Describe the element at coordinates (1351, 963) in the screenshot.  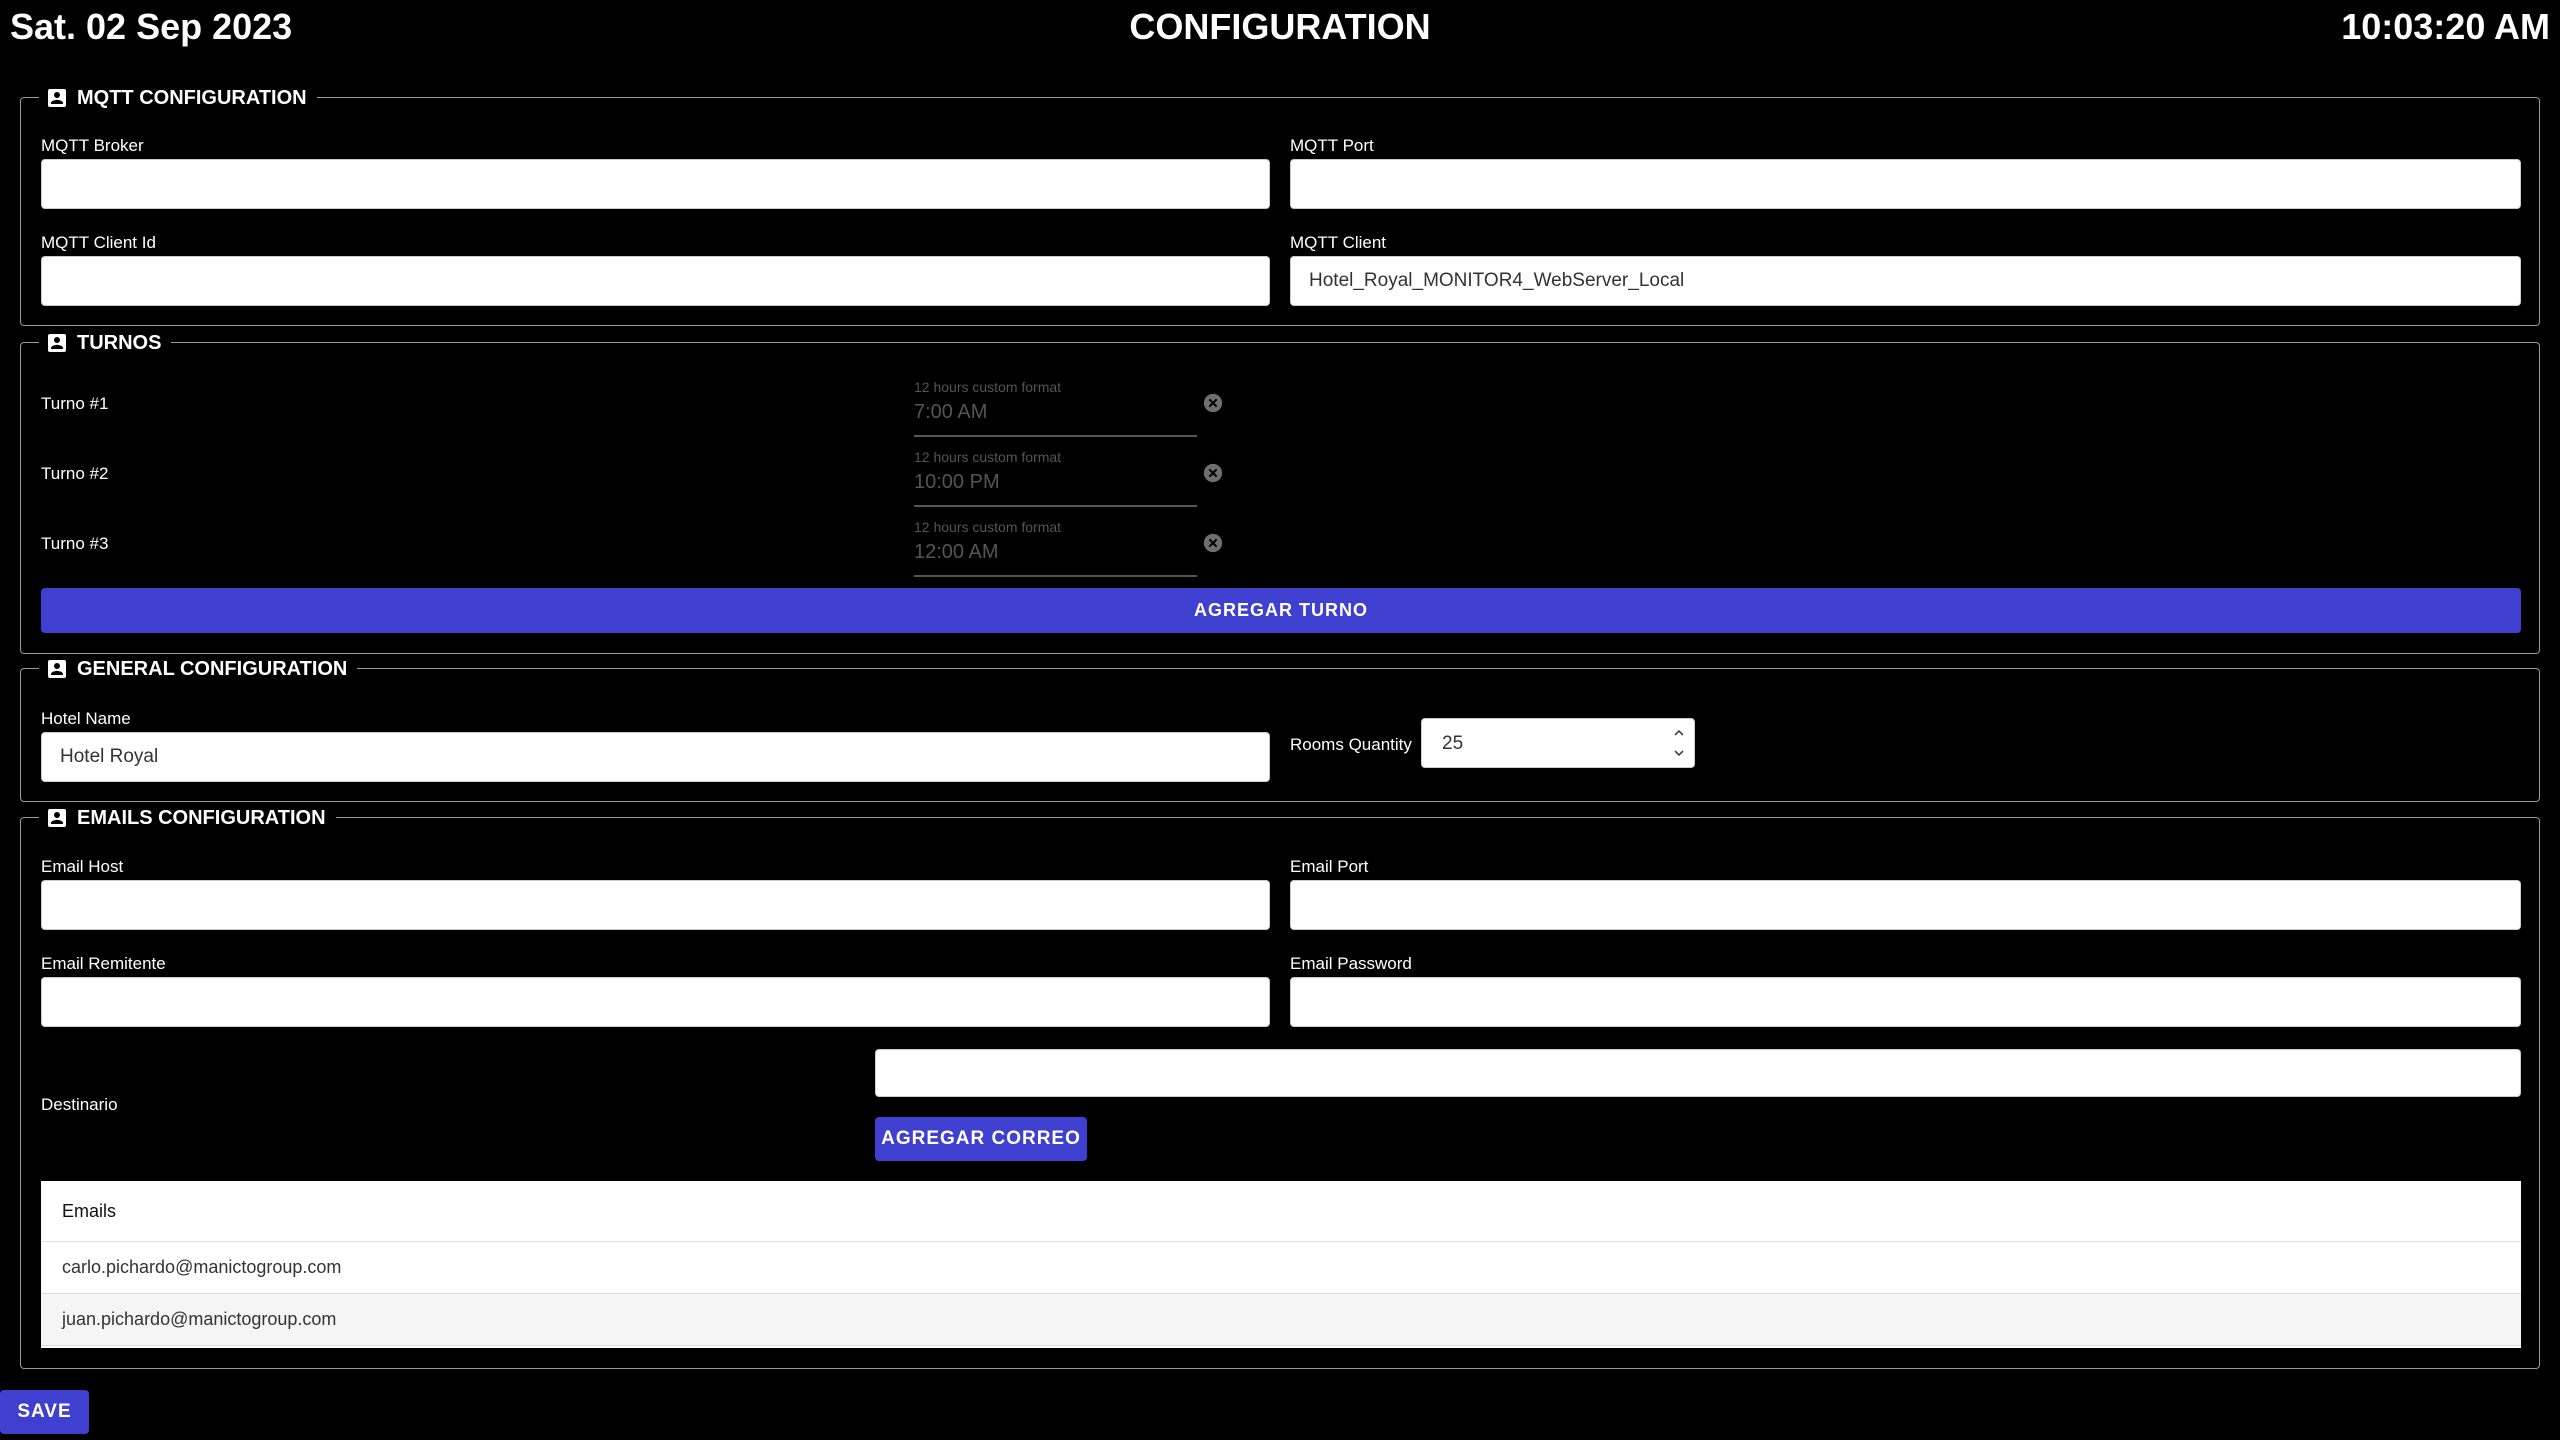
I see `email-password-label: Email Password` at that location.